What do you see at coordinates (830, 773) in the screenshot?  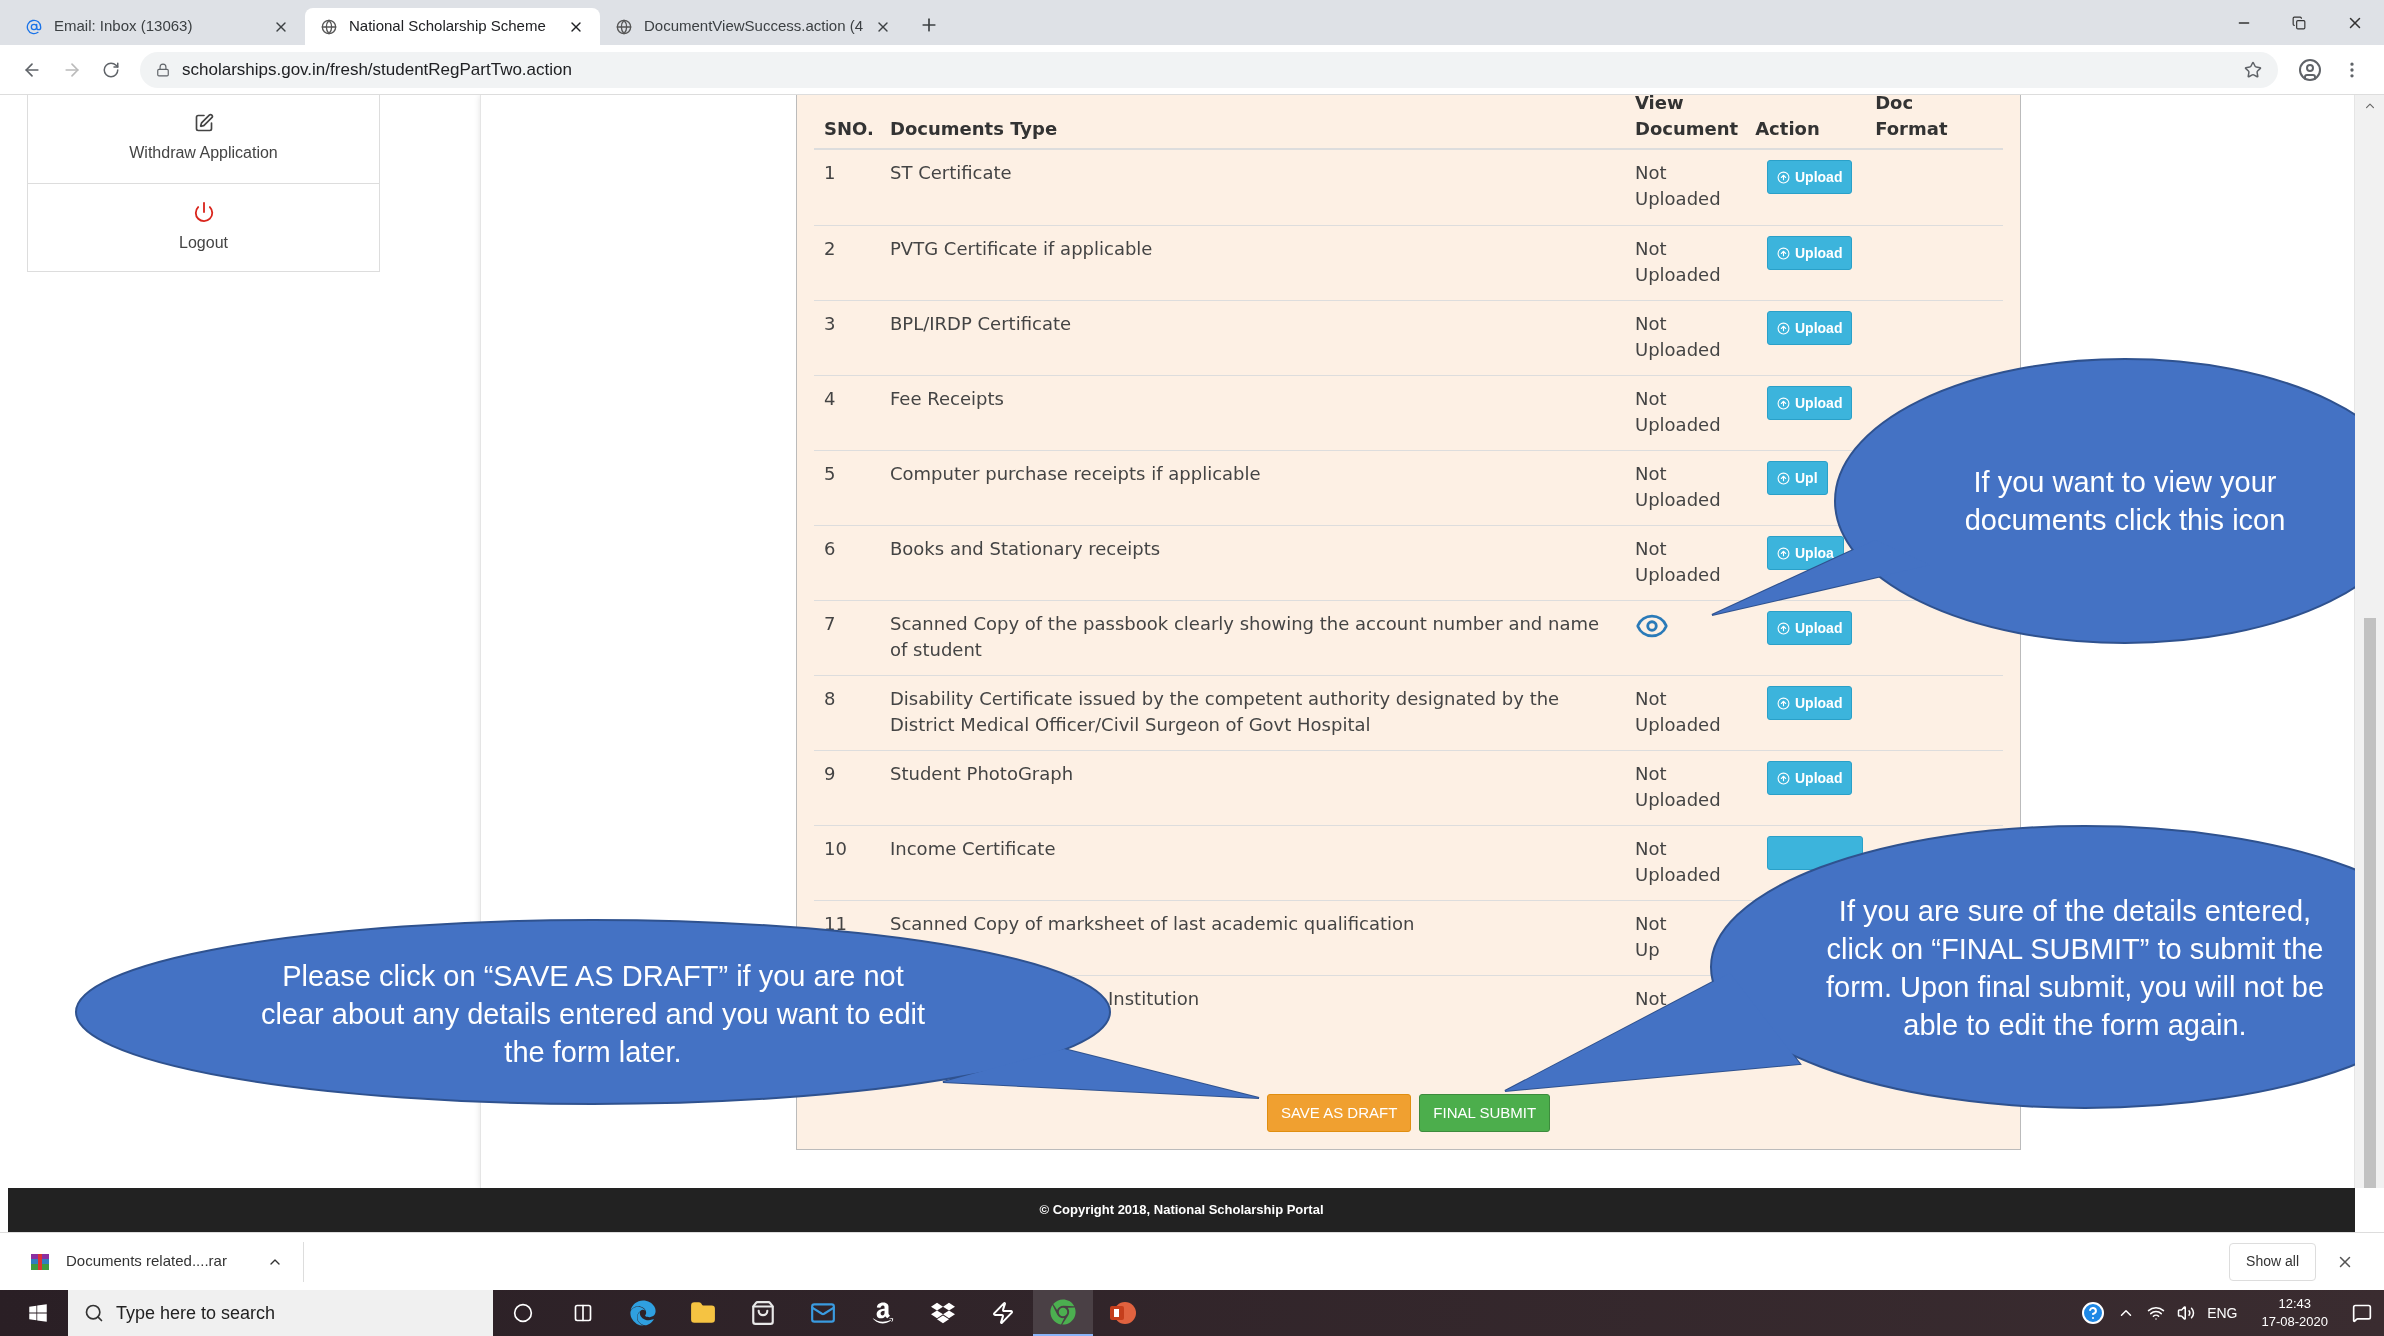 I see `serial-number: 9` at bounding box center [830, 773].